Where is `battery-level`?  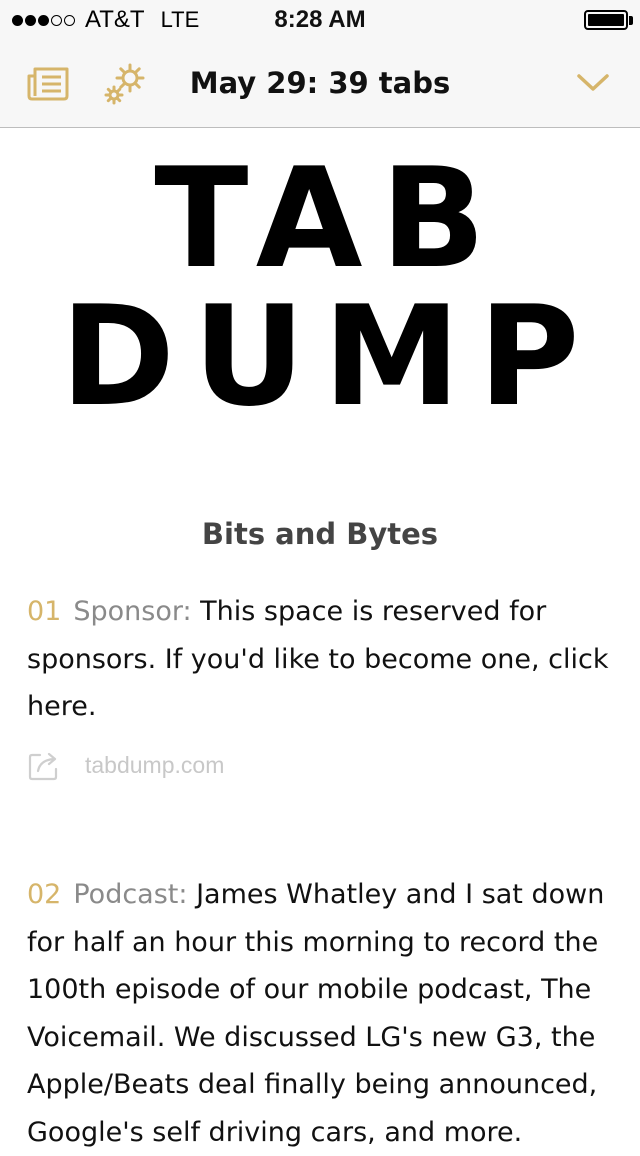 battery-level is located at coordinates (606, 20).